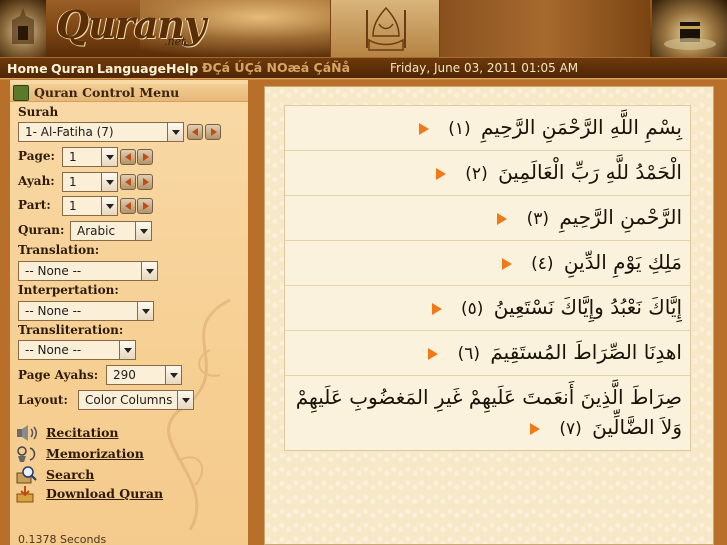 The height and width of the screenshot is (545, 727). I want to click on surah-select: 1- Al-Fatiha (7), so click(101, 132).